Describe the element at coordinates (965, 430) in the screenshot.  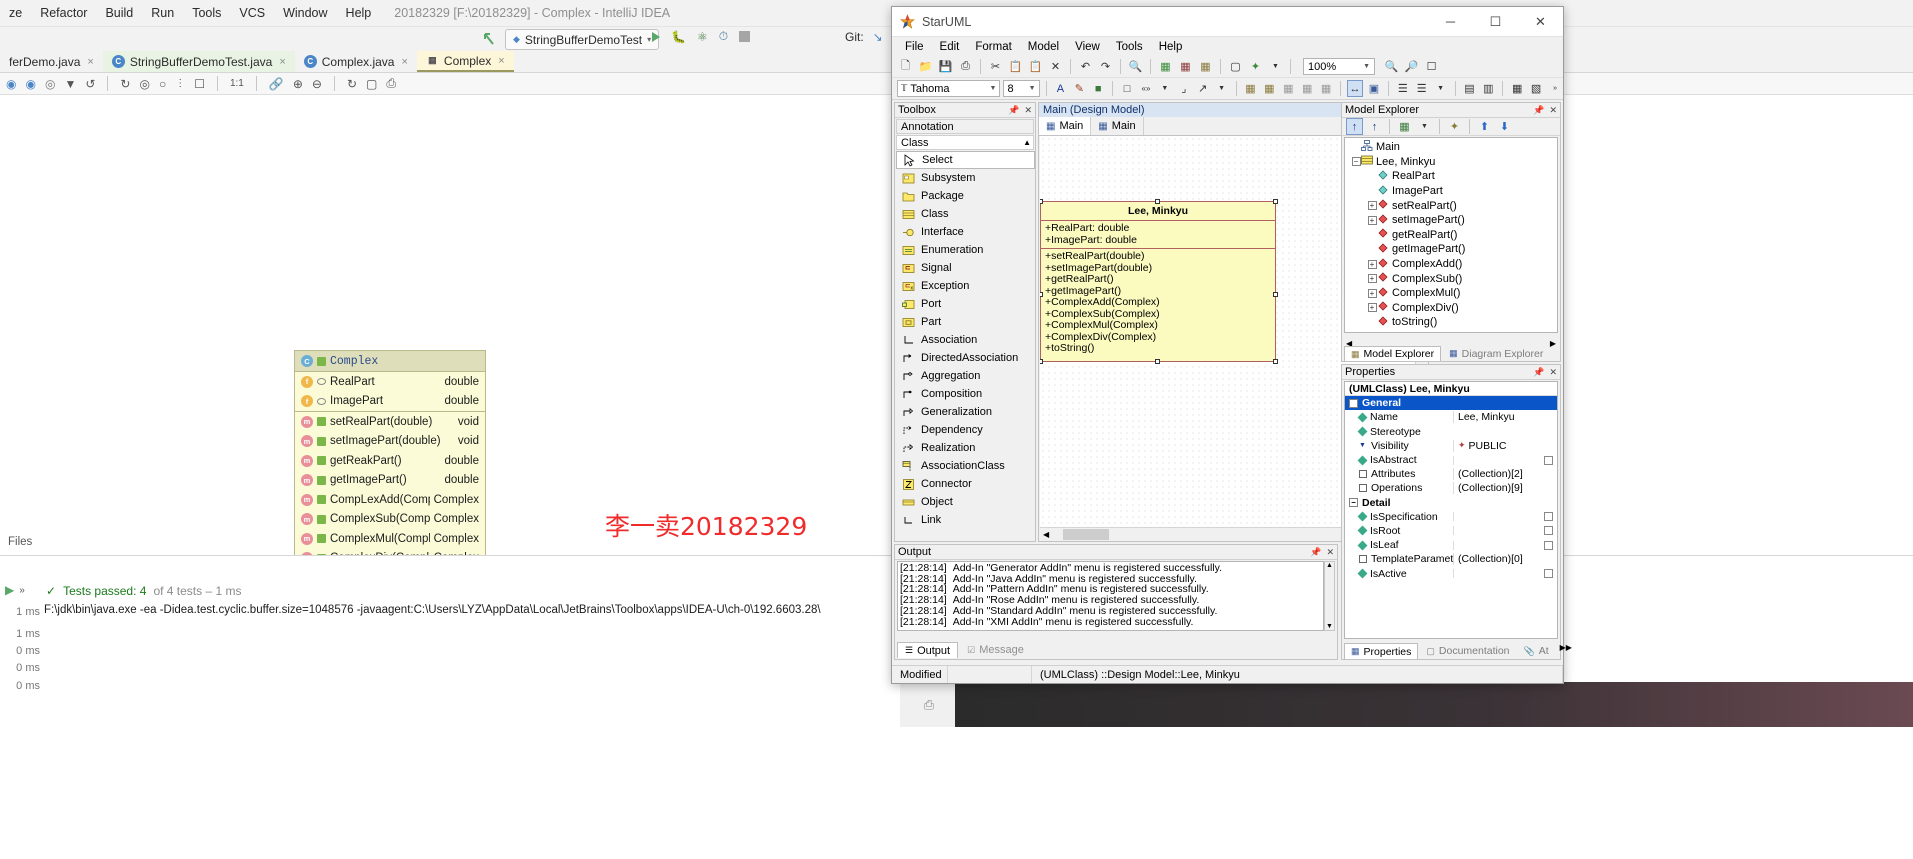
I see `toolbox-item-dependency: Dependency` at that location.